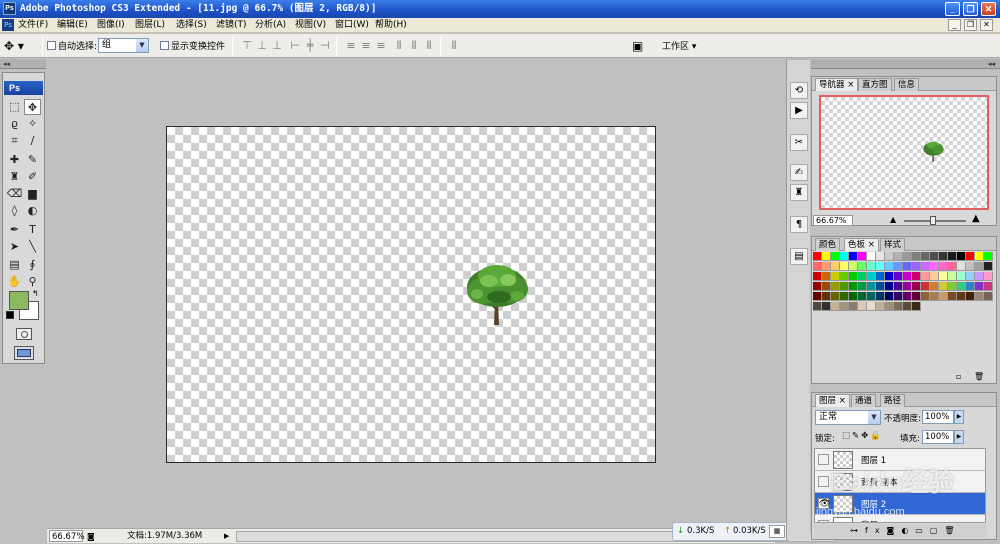 This screenshot has width=1000, height=544. What do you see at coordinates (231, 25) in the screenshot?
I see `menu-filter: 滤镜(T)` at bounding box center [231, 25].